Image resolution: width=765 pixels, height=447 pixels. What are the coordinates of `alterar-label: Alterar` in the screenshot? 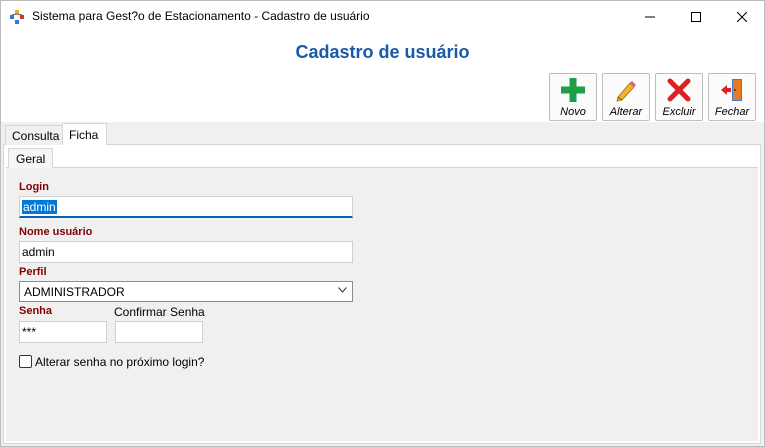 It's located at (626, 112).